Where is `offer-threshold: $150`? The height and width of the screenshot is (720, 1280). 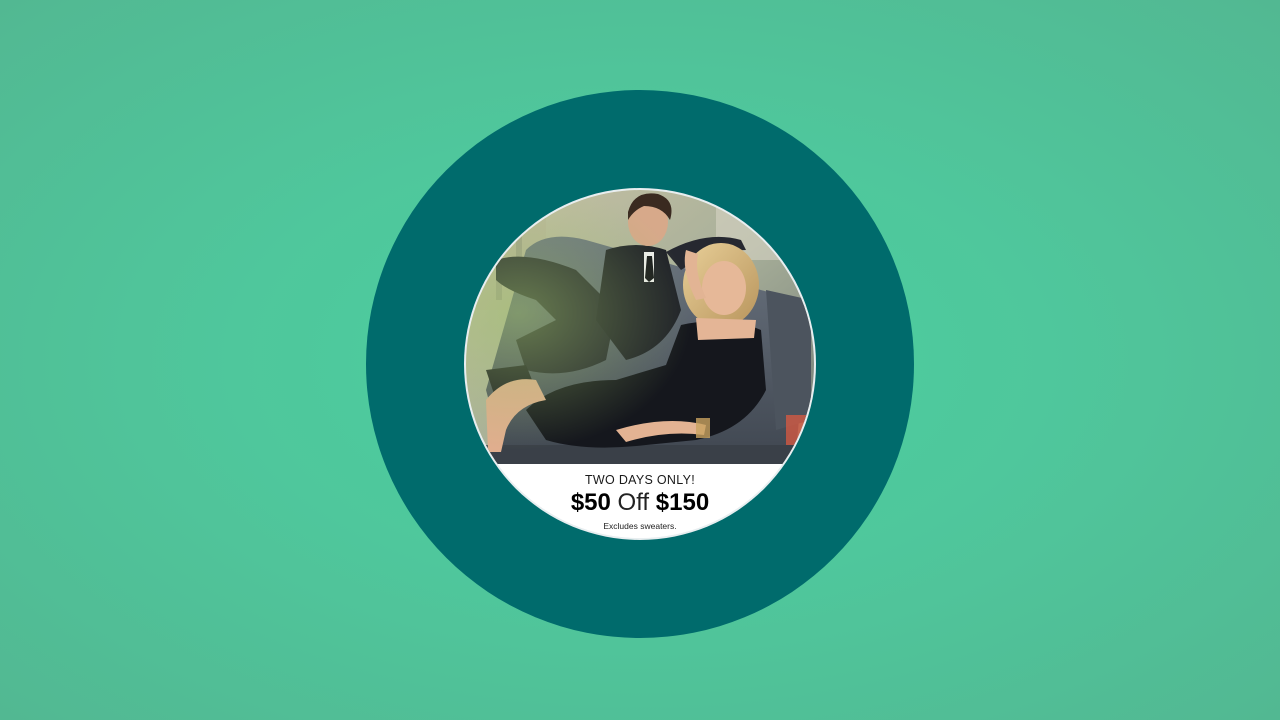
offer-threshold: $150 is located at coordinates (682, 502).